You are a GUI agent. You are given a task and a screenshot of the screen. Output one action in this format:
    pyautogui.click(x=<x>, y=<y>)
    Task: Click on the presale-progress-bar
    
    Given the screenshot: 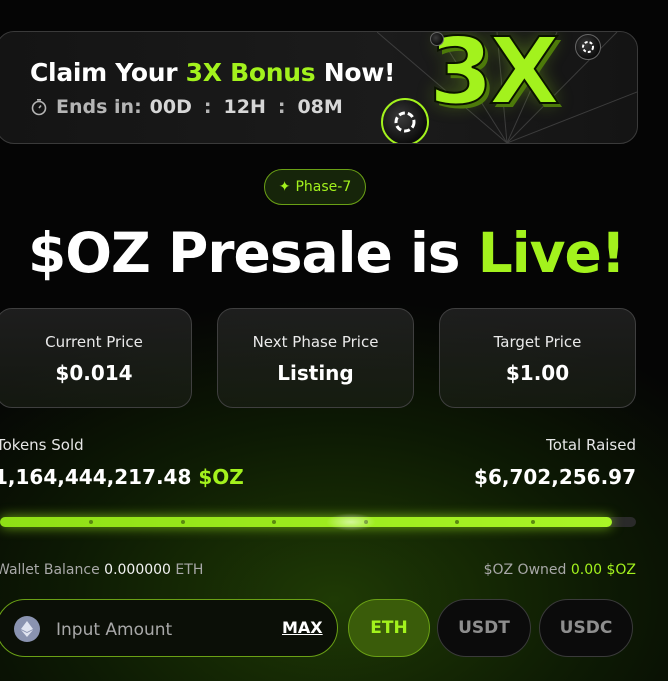 What is the action you would take?
    pyautogui.click(x=318, y=522)
    